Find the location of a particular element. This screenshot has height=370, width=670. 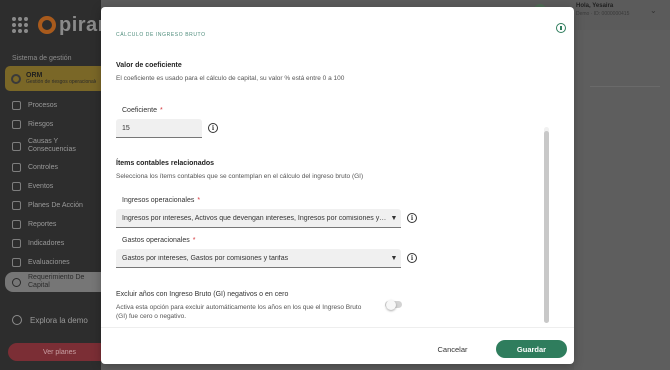

explore-demo-link: Explora la demo is located at coordinates (50, 320).